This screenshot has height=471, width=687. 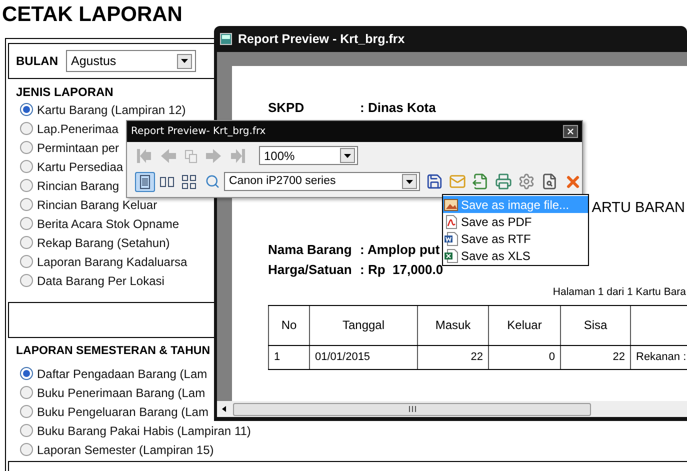 What do you see at coordinates (111, 109) in the screenshot?
I see `radio-label: Kartu Barang (Lampiran 12)` at bounding box center [111, 109].